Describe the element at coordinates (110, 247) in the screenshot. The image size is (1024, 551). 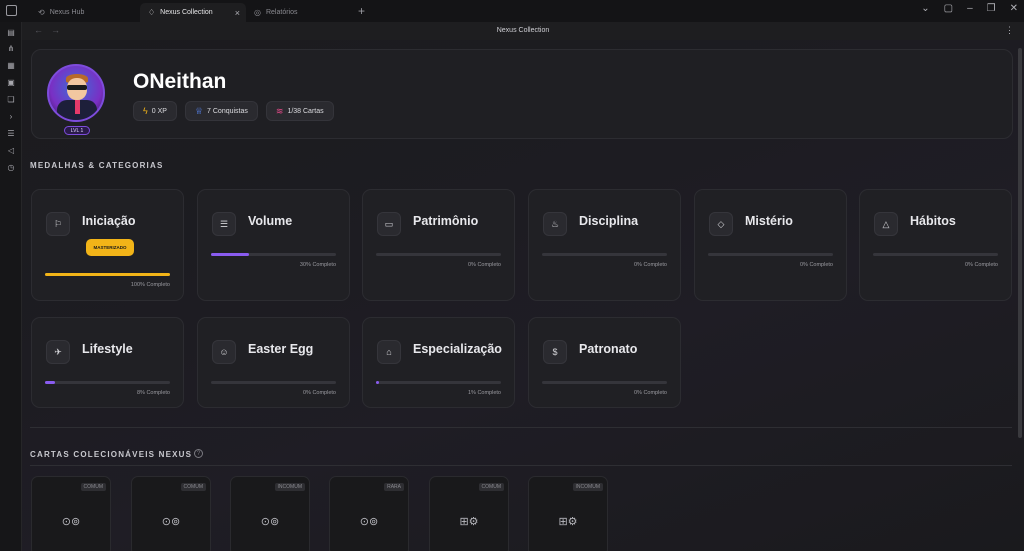
I see `mastered-badge: MASTERIZADO` at that location.